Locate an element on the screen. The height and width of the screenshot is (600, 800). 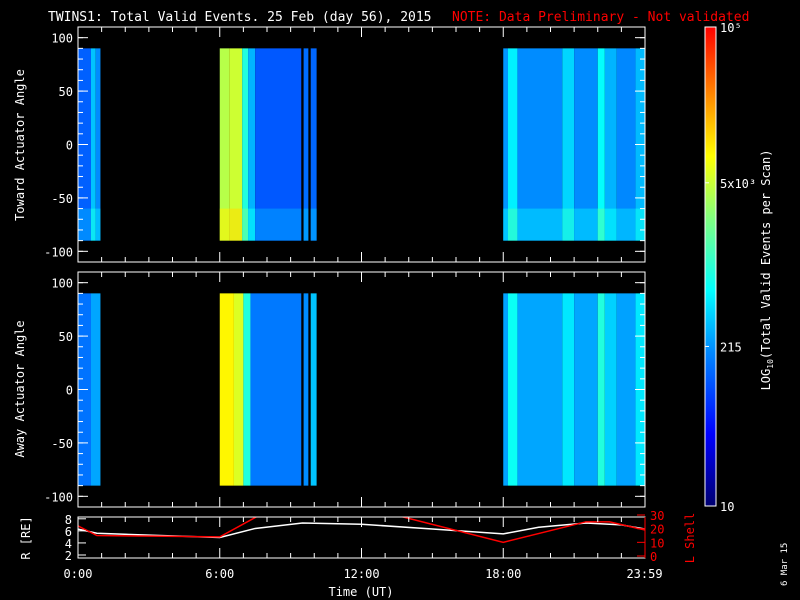
colorbar is located at coordinates (710, 266).